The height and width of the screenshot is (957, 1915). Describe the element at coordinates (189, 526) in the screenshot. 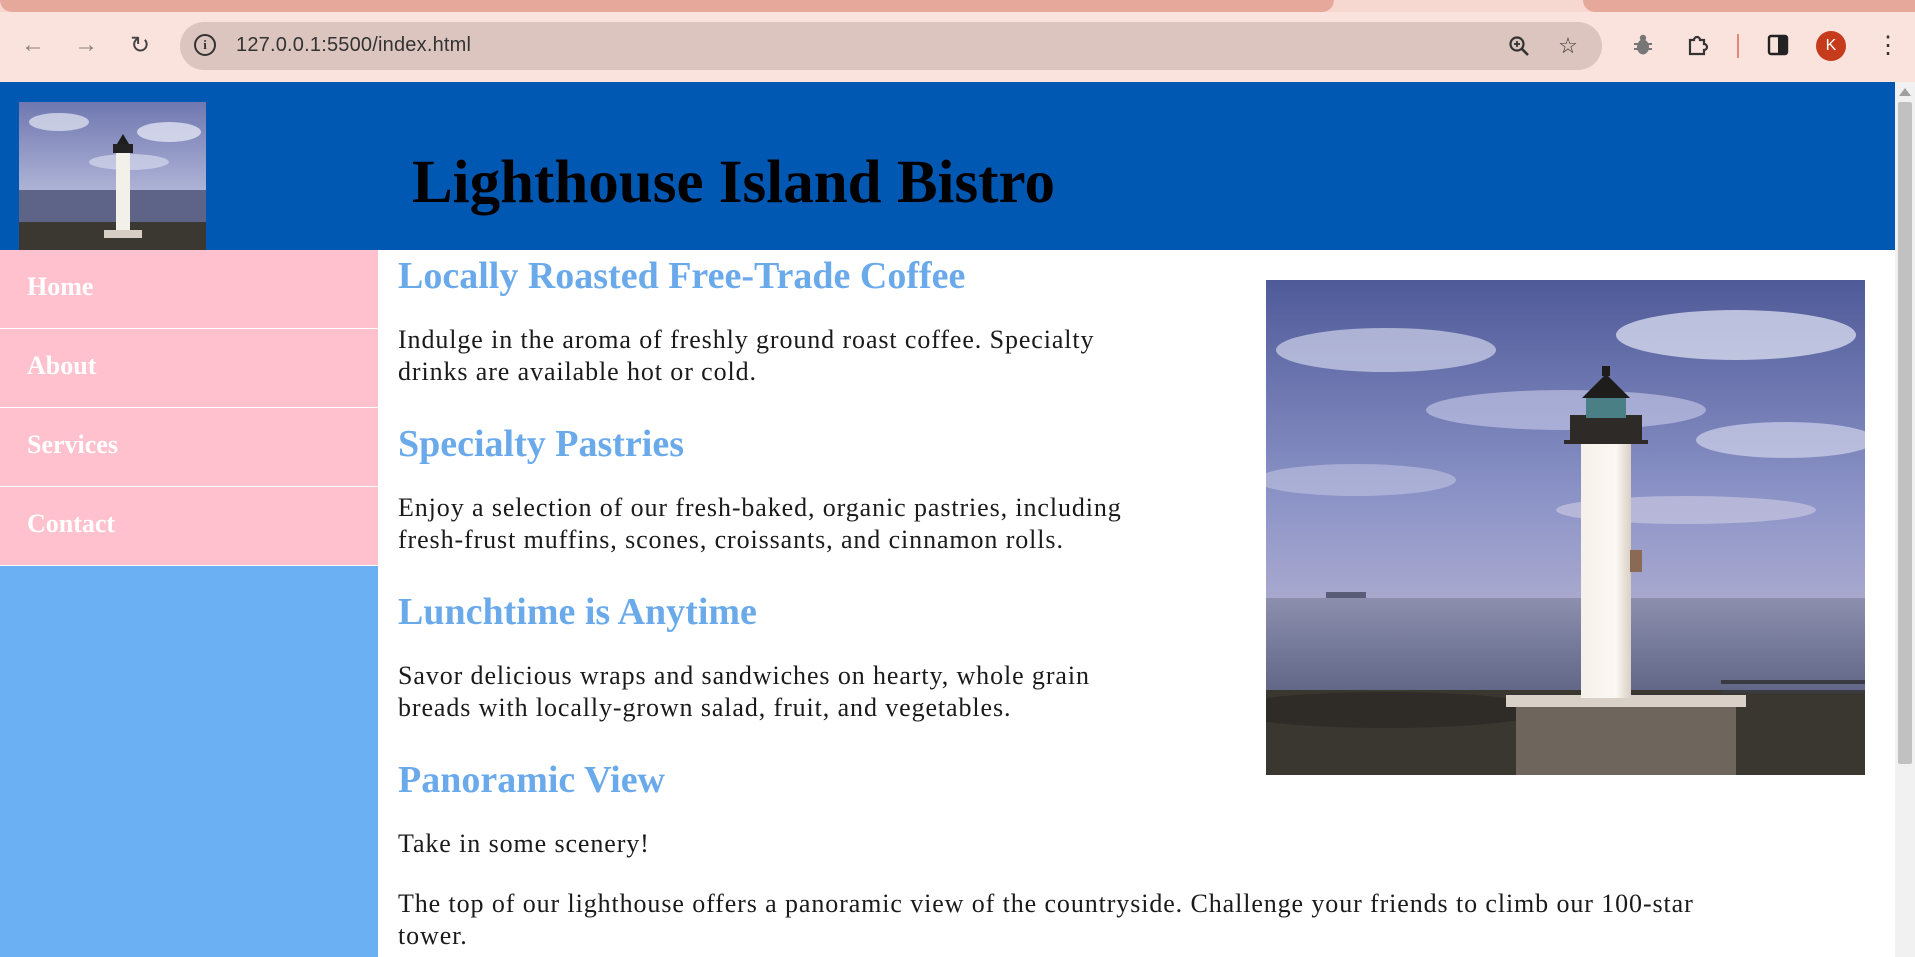

I see `nav-item-contact: Contact` at that location.